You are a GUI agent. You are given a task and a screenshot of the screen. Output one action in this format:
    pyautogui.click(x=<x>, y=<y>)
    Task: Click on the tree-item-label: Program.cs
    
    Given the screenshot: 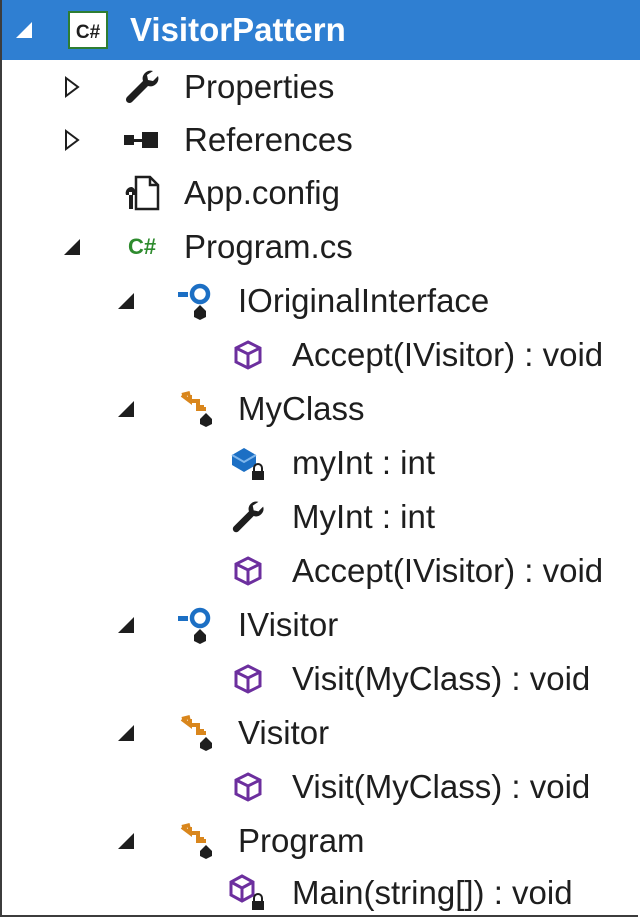 What is the action you would take?
    pyautogui.click(x=268, y=246)
    